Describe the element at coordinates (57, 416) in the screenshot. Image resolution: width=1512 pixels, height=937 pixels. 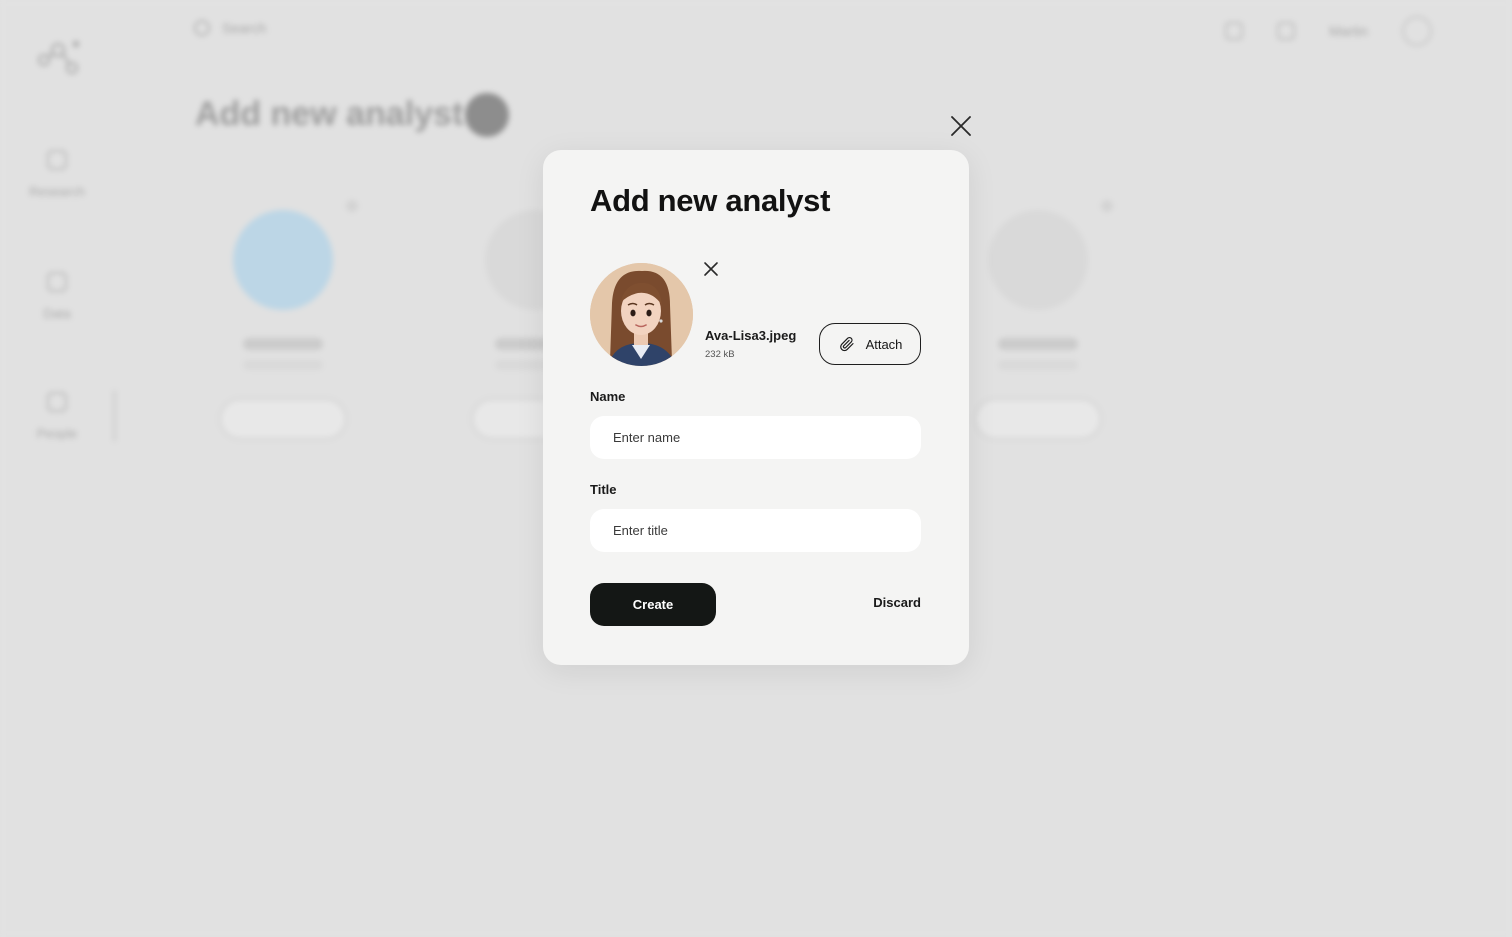
I see `sidebar-item-people: People` at that location.